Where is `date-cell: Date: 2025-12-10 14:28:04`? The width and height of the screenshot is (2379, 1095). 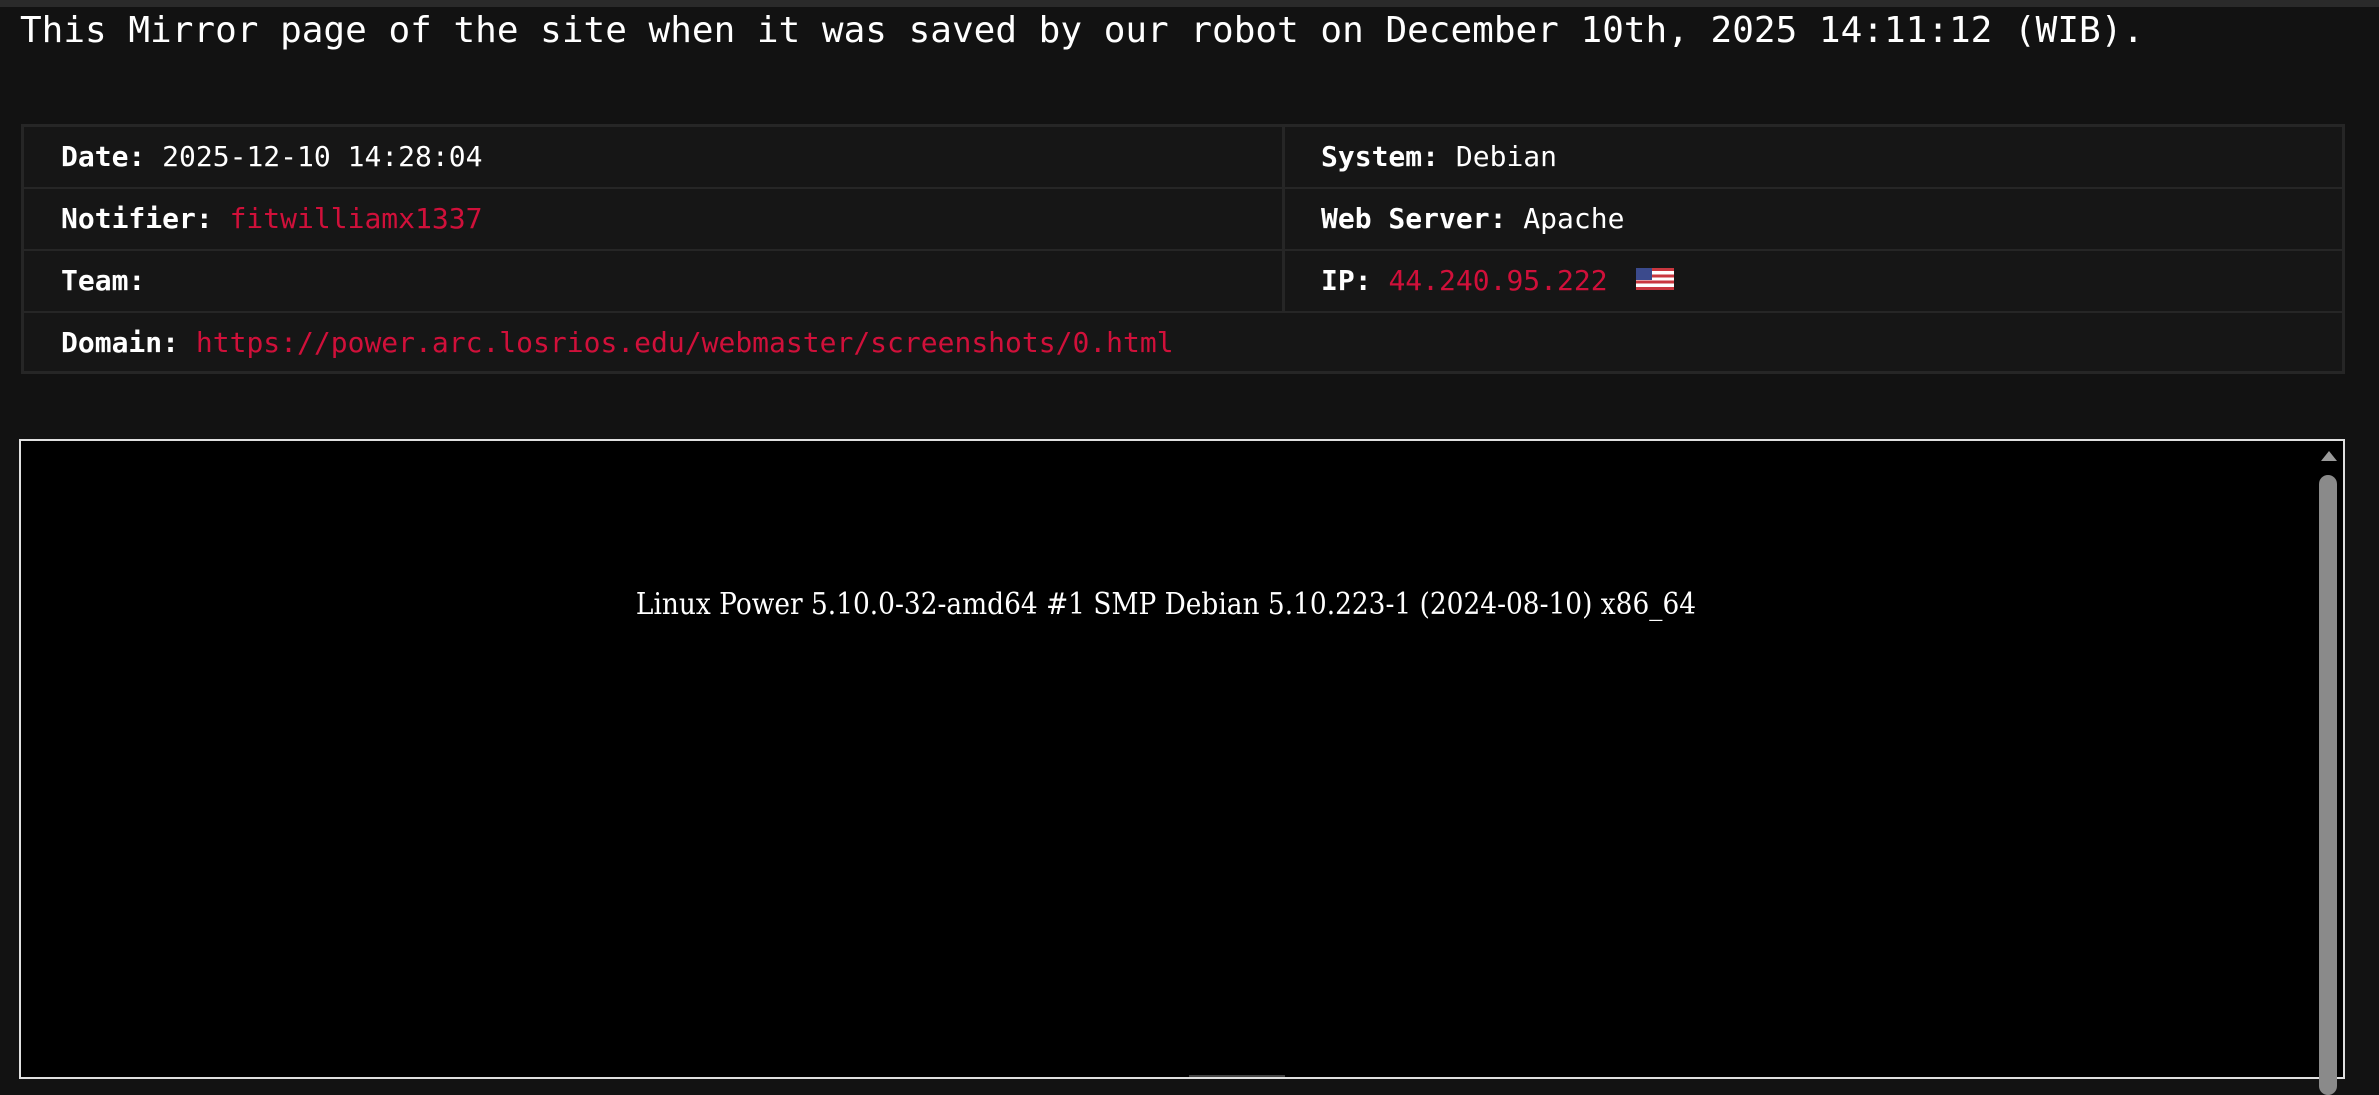
date-cell: Date: 2025-12-10 14:28:04 is located at coordinates (654, 157).